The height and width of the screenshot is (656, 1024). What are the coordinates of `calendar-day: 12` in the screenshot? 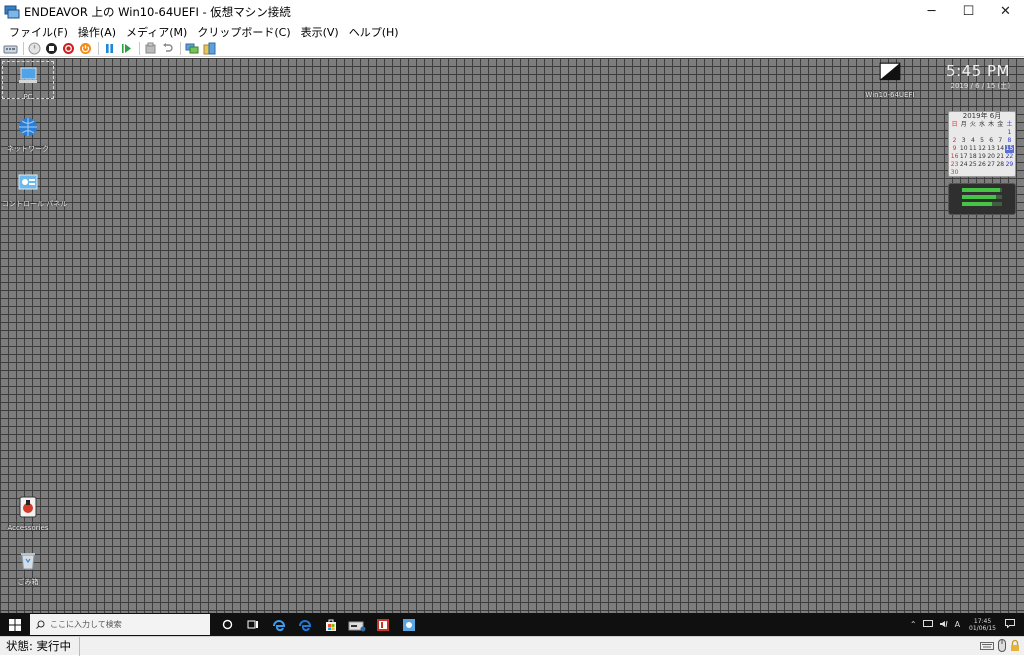 It's located at (981, 149).